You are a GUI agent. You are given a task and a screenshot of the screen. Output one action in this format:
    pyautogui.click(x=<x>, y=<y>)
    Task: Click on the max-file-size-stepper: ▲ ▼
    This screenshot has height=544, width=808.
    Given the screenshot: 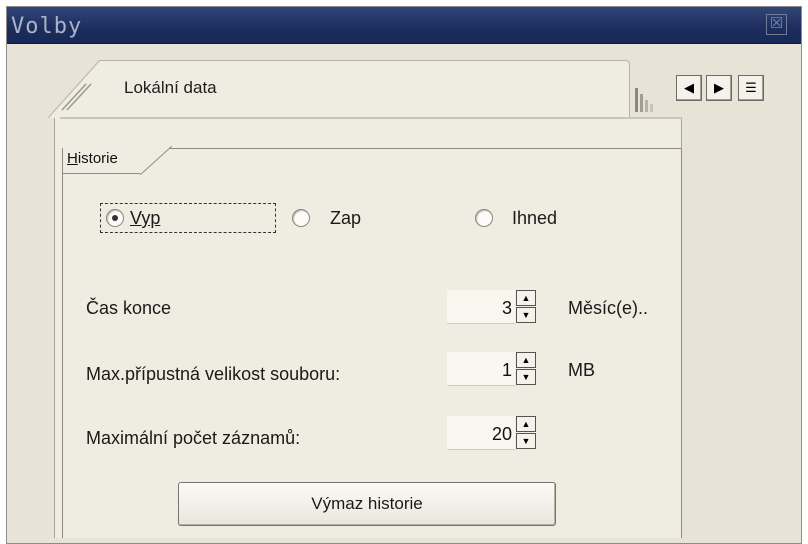 What is the action you would take?
    pyautogui.click(x=526, y=369)
    